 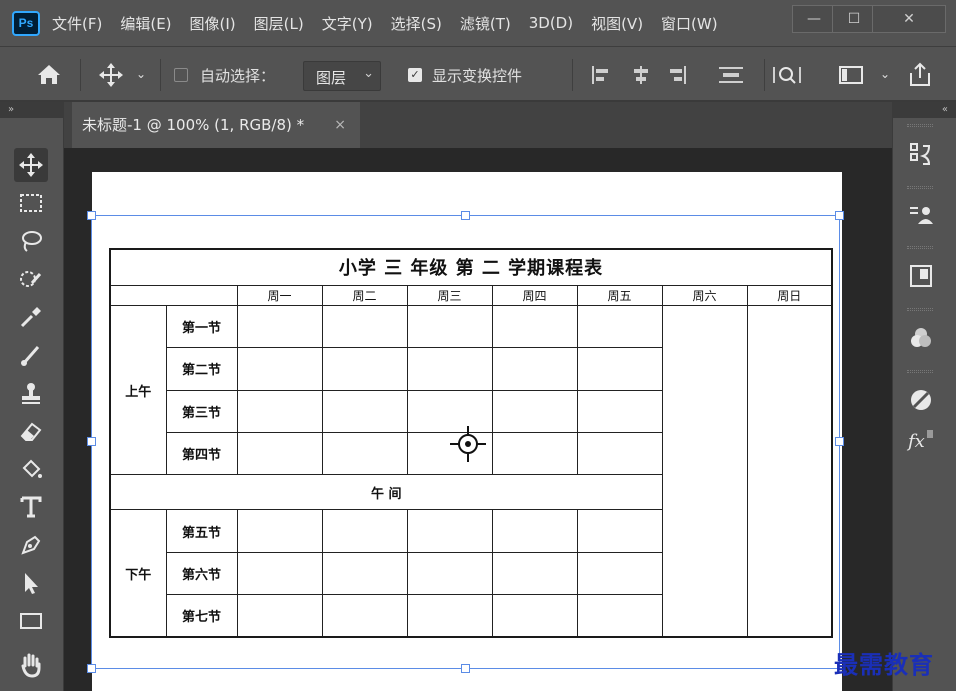 I want to click on menu-layer: 图层(L), so click(x=279, y=23).